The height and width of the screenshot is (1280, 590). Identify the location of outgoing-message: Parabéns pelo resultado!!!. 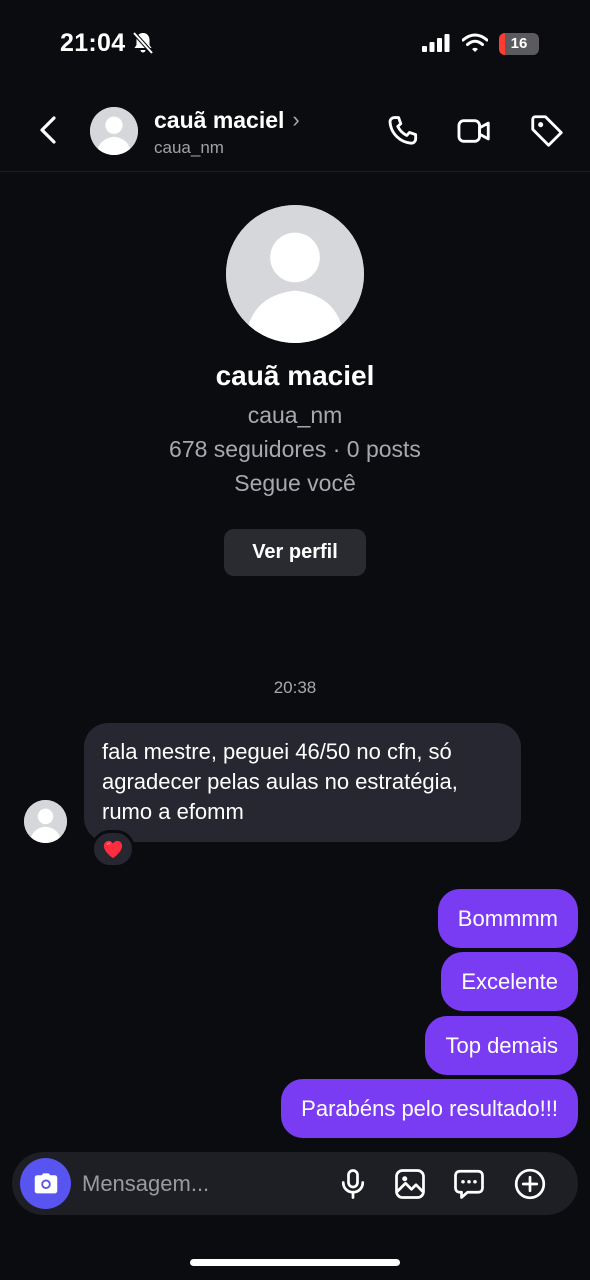
(429, 1108).